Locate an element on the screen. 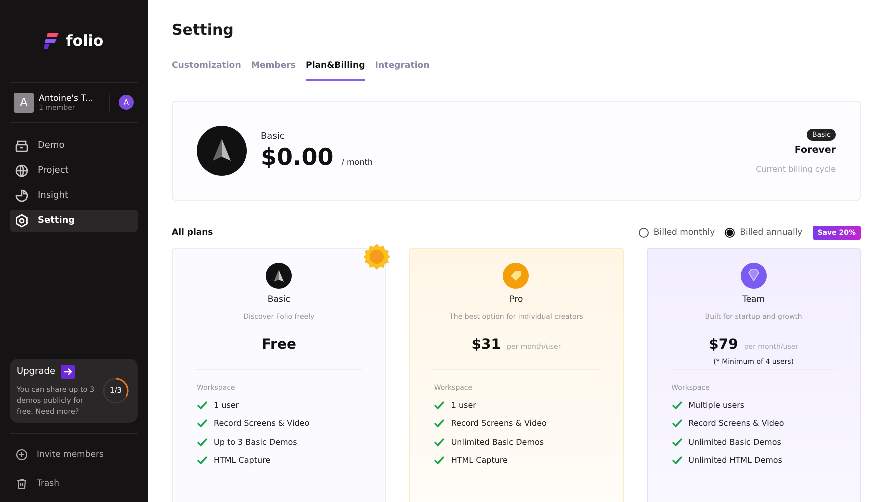  plan-name: Team is located at coordinates (754, 300).